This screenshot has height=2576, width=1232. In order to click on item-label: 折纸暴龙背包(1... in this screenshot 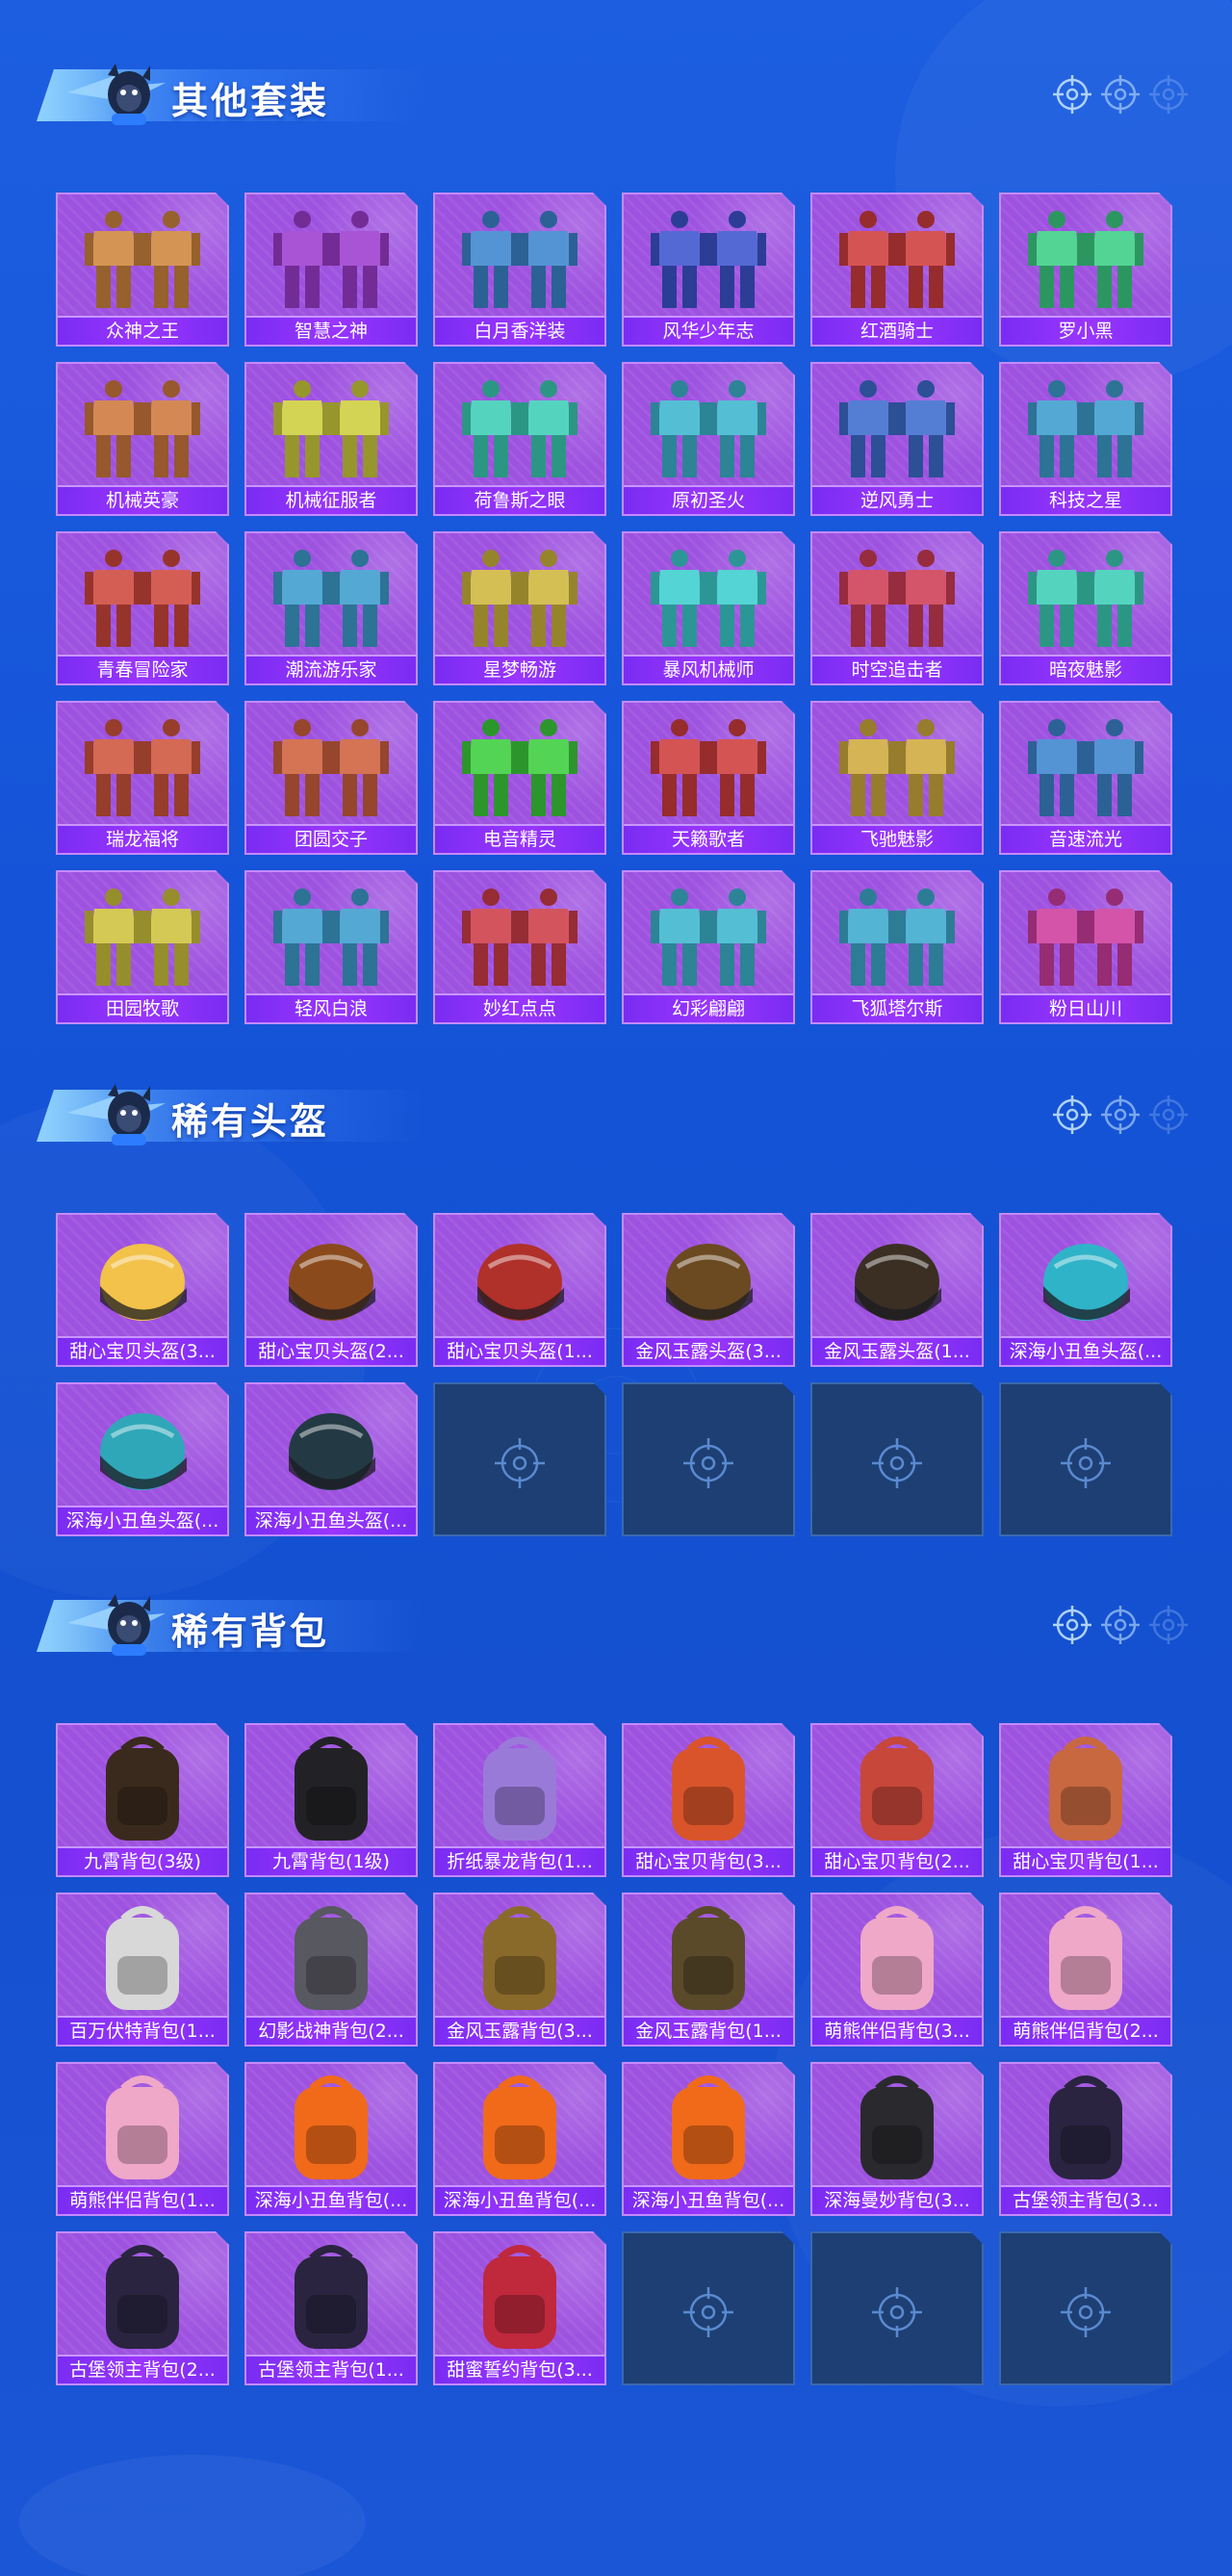, I will do `click(519, 1860)`.